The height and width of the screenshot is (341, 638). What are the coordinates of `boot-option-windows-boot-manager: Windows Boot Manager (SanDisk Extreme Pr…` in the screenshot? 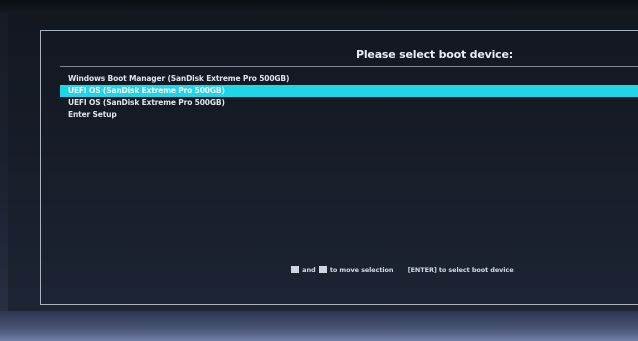 It's located at (349, 79).